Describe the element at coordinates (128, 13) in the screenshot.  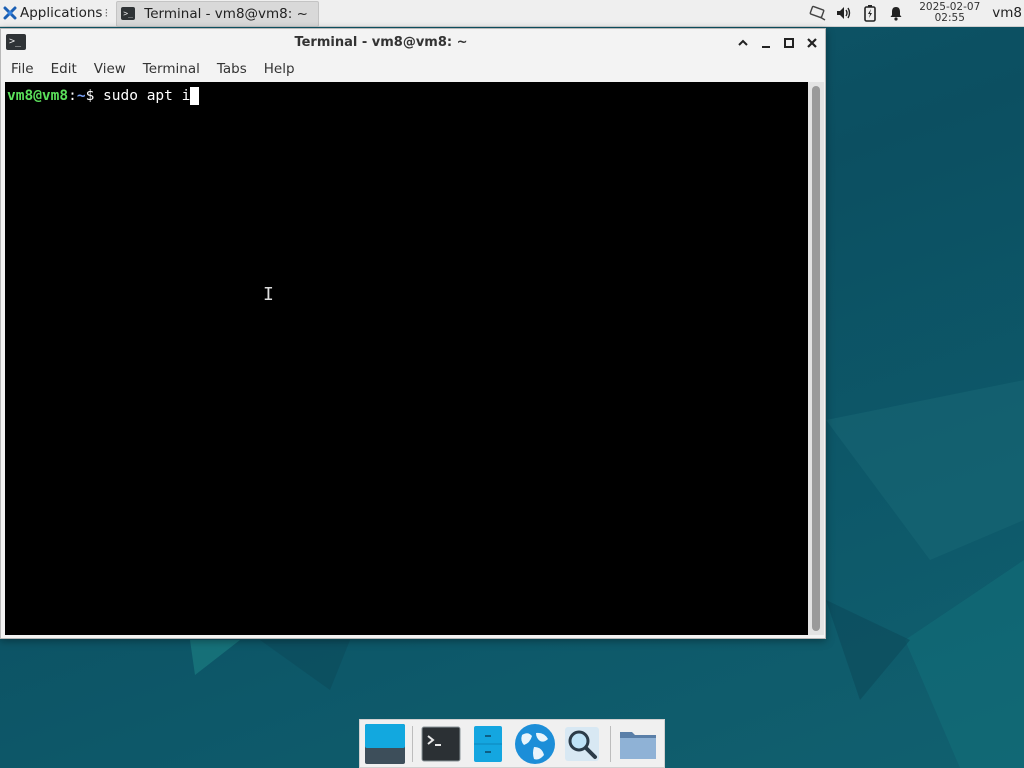
I see `terminal-icon: >_` at that location.